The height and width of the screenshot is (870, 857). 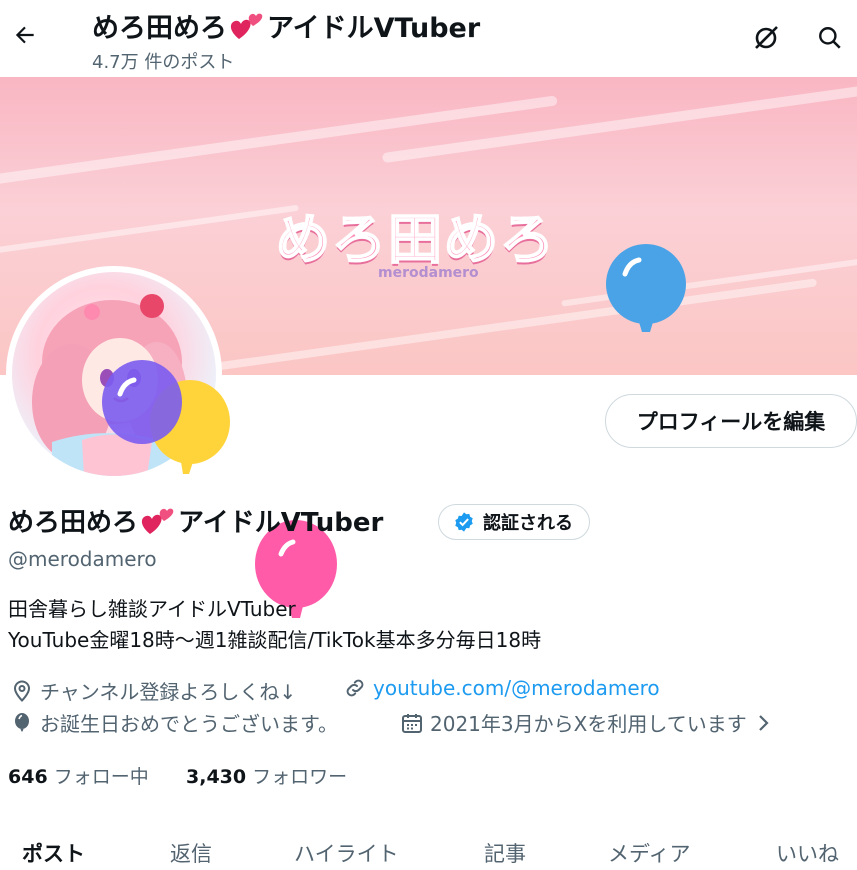 I want to click on tab-articles: 記事, so click(x=505, y=853).